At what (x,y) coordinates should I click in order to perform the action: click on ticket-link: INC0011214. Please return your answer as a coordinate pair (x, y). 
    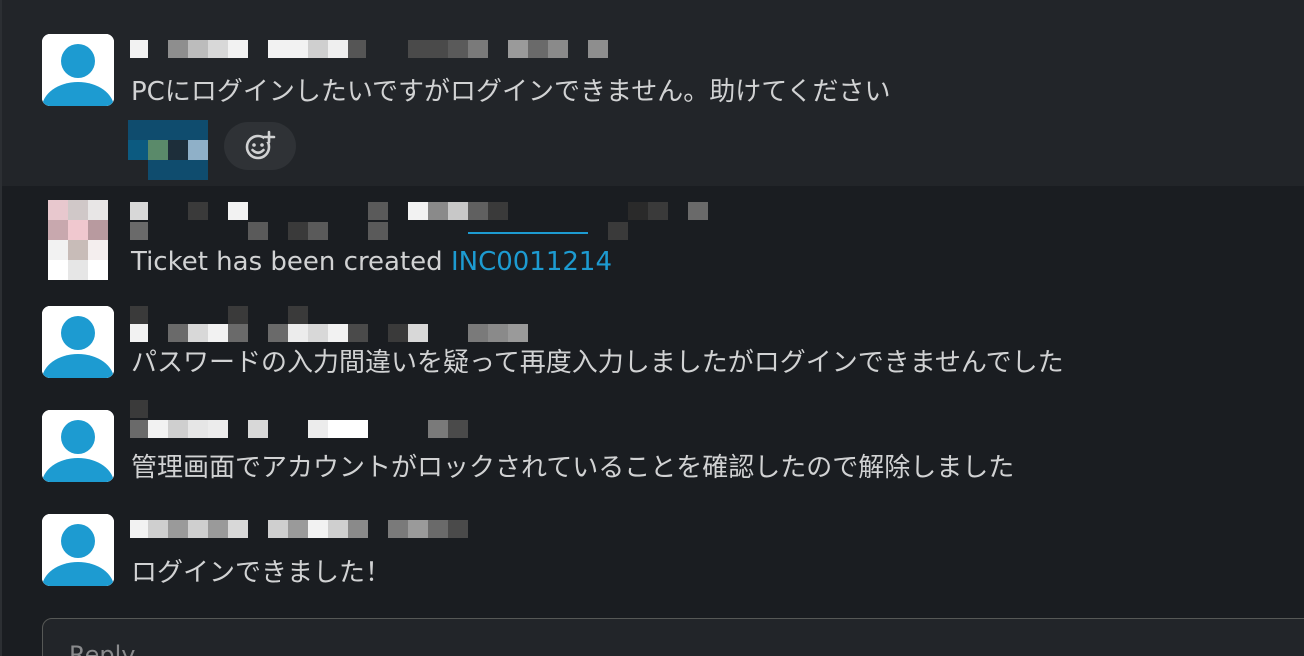
    Looking at the image, I should click on (531, 262).